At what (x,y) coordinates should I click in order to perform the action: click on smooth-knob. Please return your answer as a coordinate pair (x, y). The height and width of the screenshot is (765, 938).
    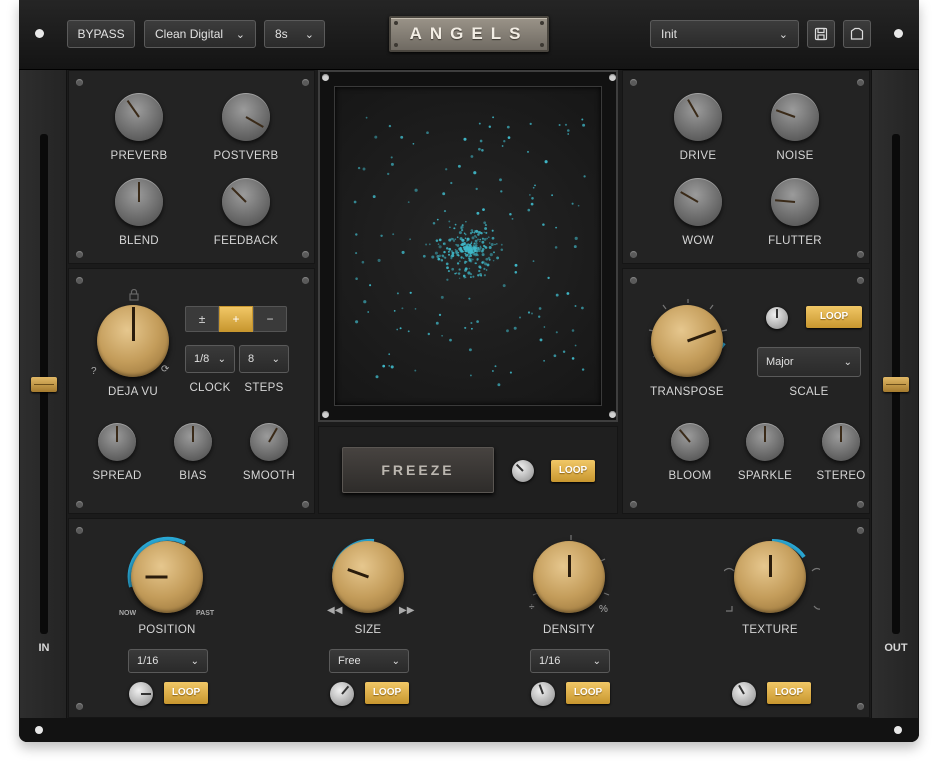
    Looking at the image, I should click on (269, 442).